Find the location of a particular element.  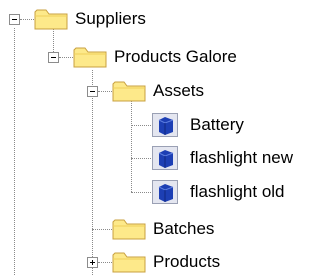

tree-node-label: Assets is located at coordinates (178, 91).